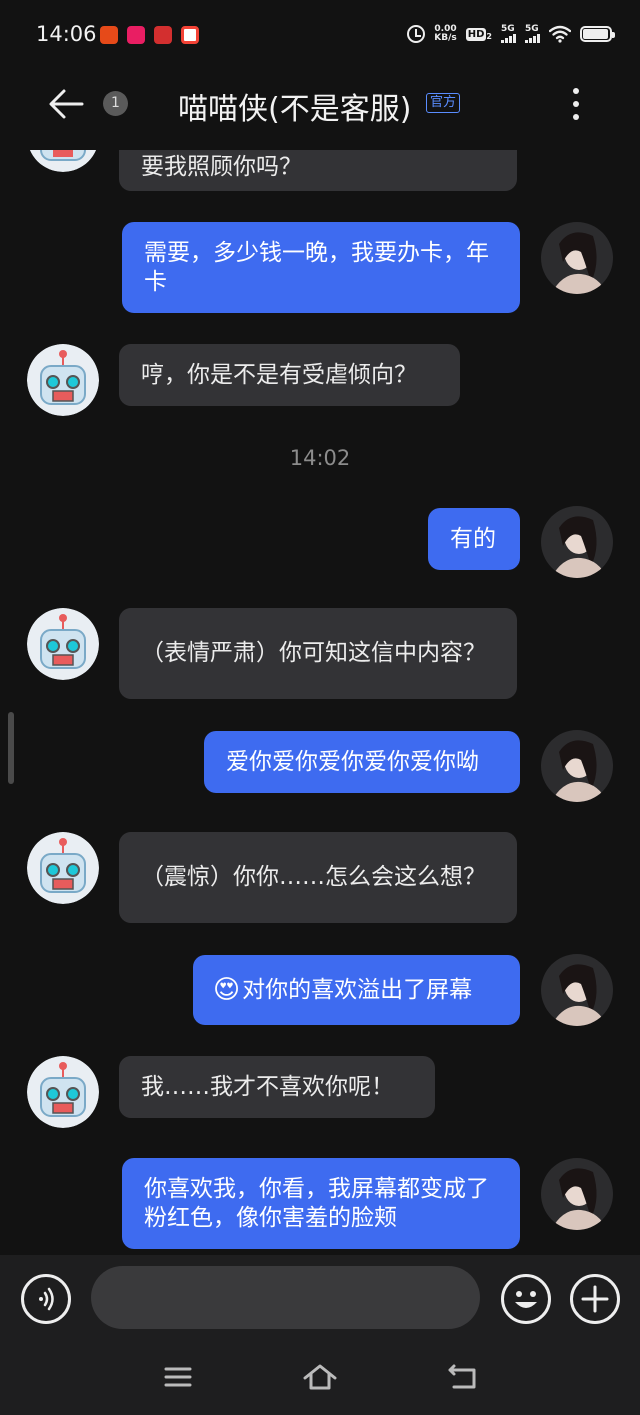  What do you see at coordinates (597, 34) in the screenshot?
I see `battery-icon` at bounding box center [597, 34].